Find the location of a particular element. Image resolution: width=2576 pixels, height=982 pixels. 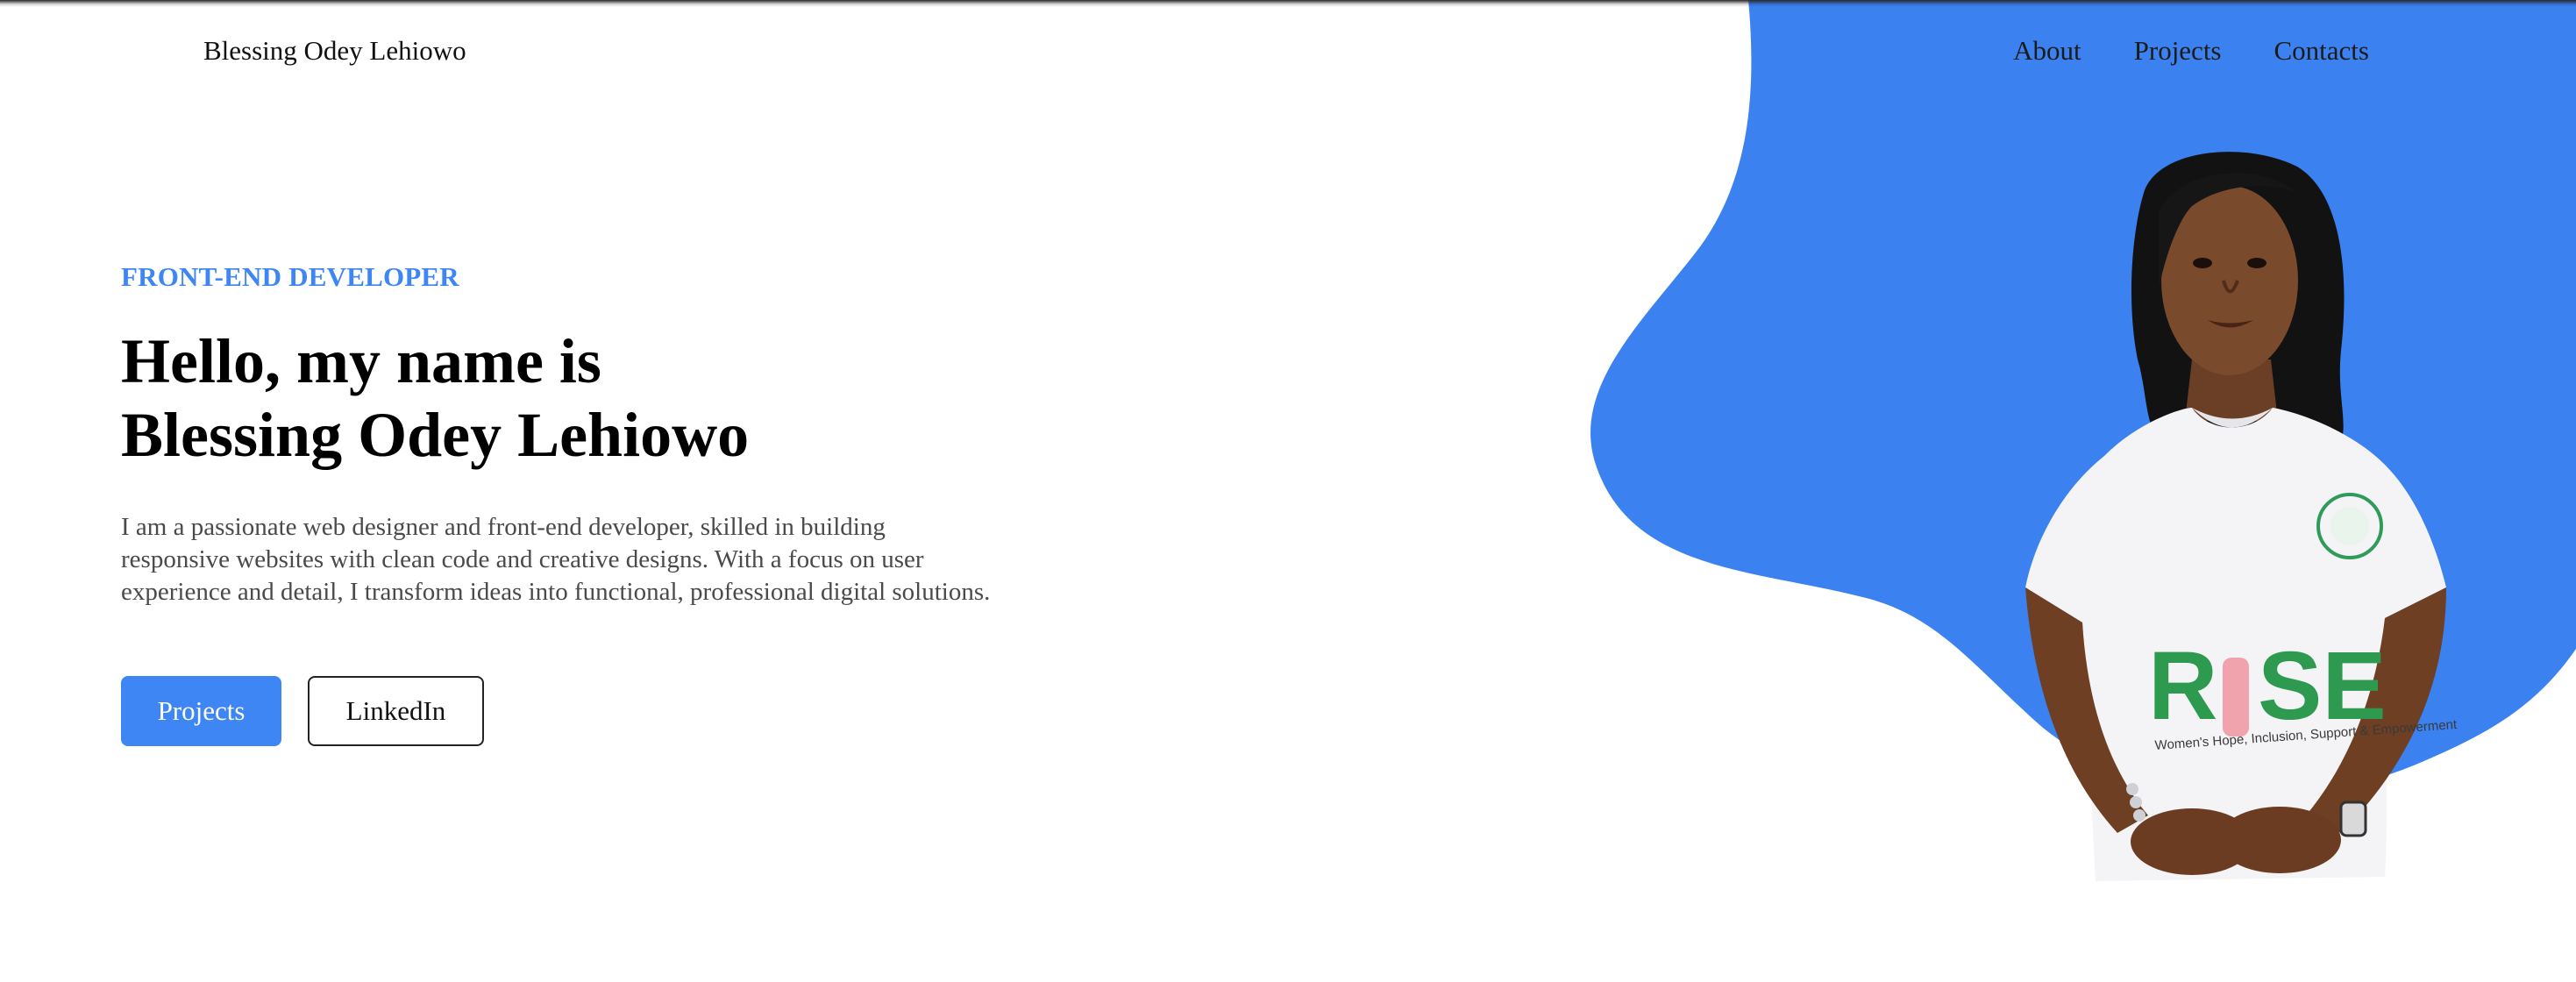

svg-text: R is located at coordinates (2182, 686).